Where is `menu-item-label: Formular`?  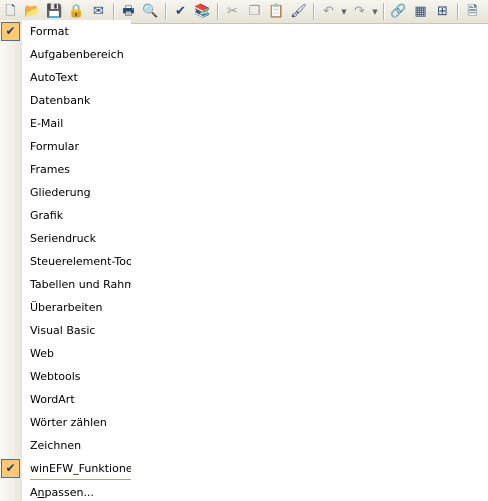 menu-item-label: Formular is located at coordinates (55, 146).